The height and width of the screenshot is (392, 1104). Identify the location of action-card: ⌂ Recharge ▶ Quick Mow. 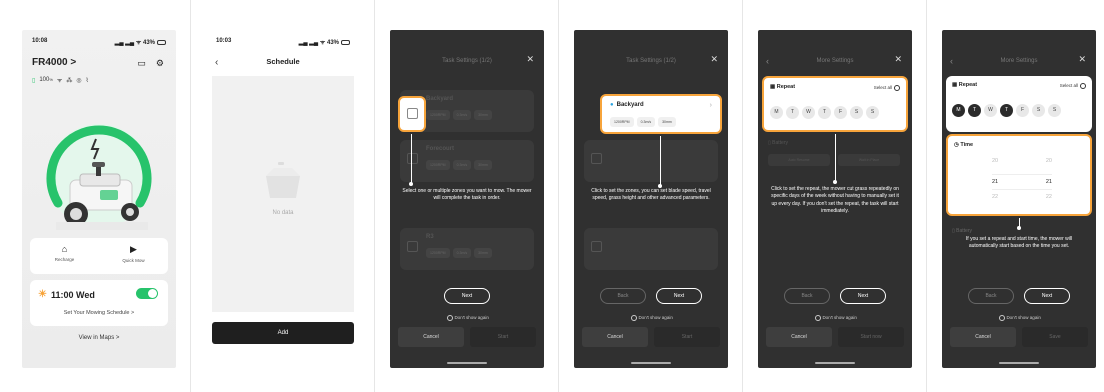
(99, 256).